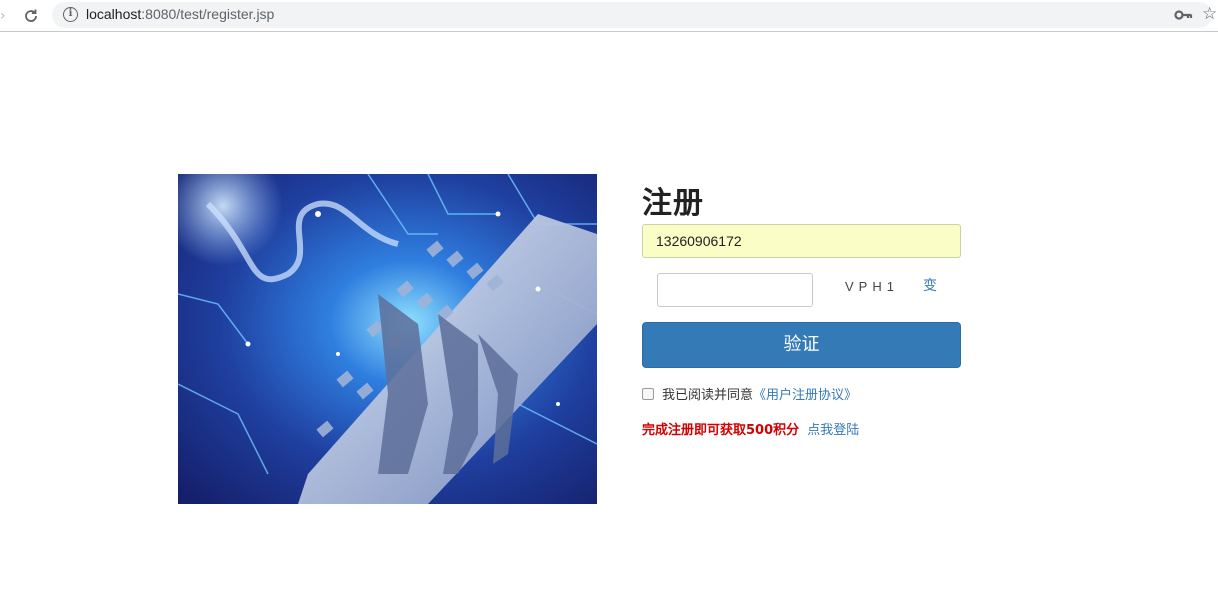 The width and height of the screenshot is (1218, 610). I want to click on url-text: localhost:8080/test/register.jsp, so click(180, 14).